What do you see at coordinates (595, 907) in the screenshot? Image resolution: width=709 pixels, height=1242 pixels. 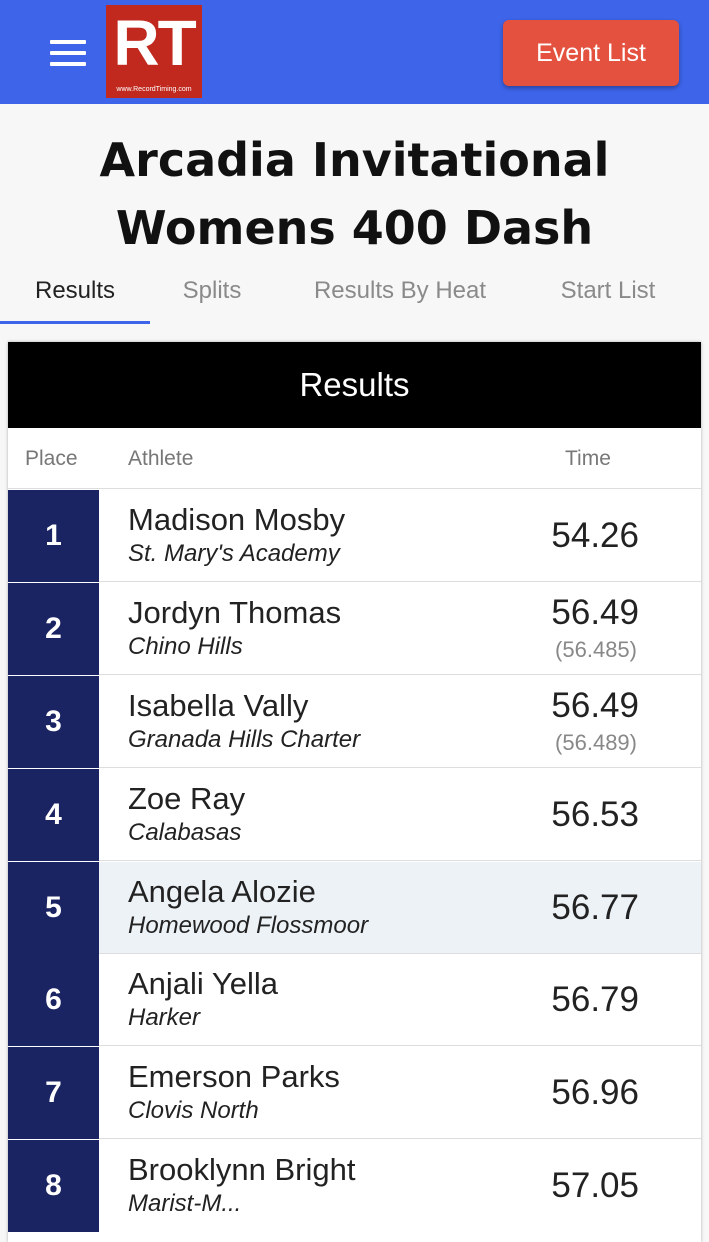 I see `result-time: 56.77` at bounding box center [595, 907].